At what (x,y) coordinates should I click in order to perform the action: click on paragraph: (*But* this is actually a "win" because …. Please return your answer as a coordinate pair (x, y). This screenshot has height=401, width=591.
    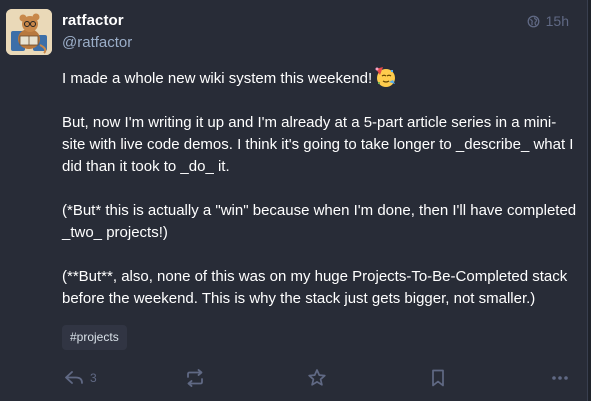
    Looking at the image, I should click on (319, 221).